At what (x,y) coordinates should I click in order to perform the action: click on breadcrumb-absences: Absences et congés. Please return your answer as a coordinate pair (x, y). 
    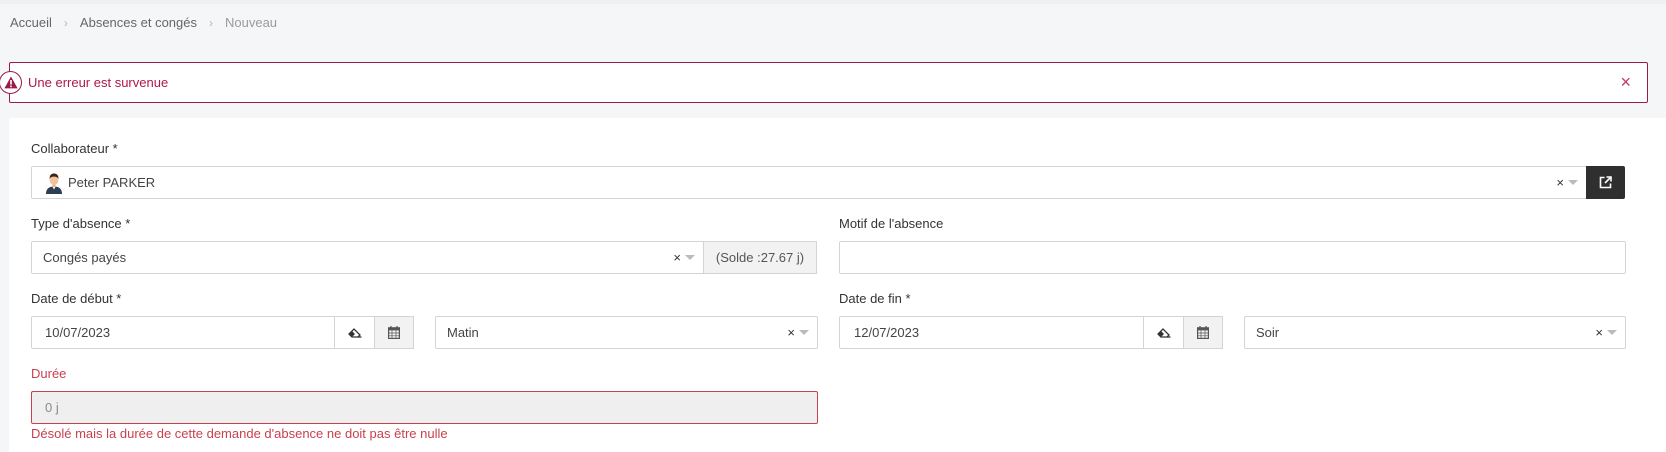
    Looking at the image, I should click on (138, 22).